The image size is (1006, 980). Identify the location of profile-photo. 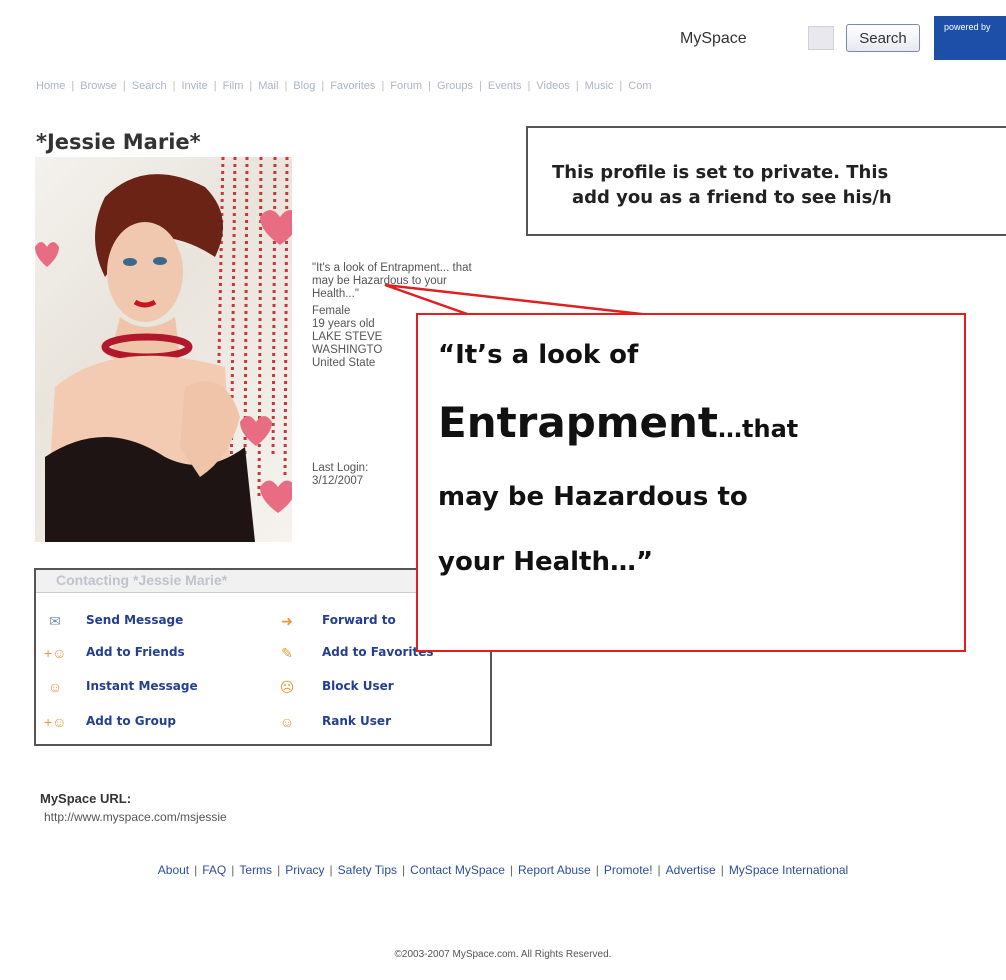
(163, 349).